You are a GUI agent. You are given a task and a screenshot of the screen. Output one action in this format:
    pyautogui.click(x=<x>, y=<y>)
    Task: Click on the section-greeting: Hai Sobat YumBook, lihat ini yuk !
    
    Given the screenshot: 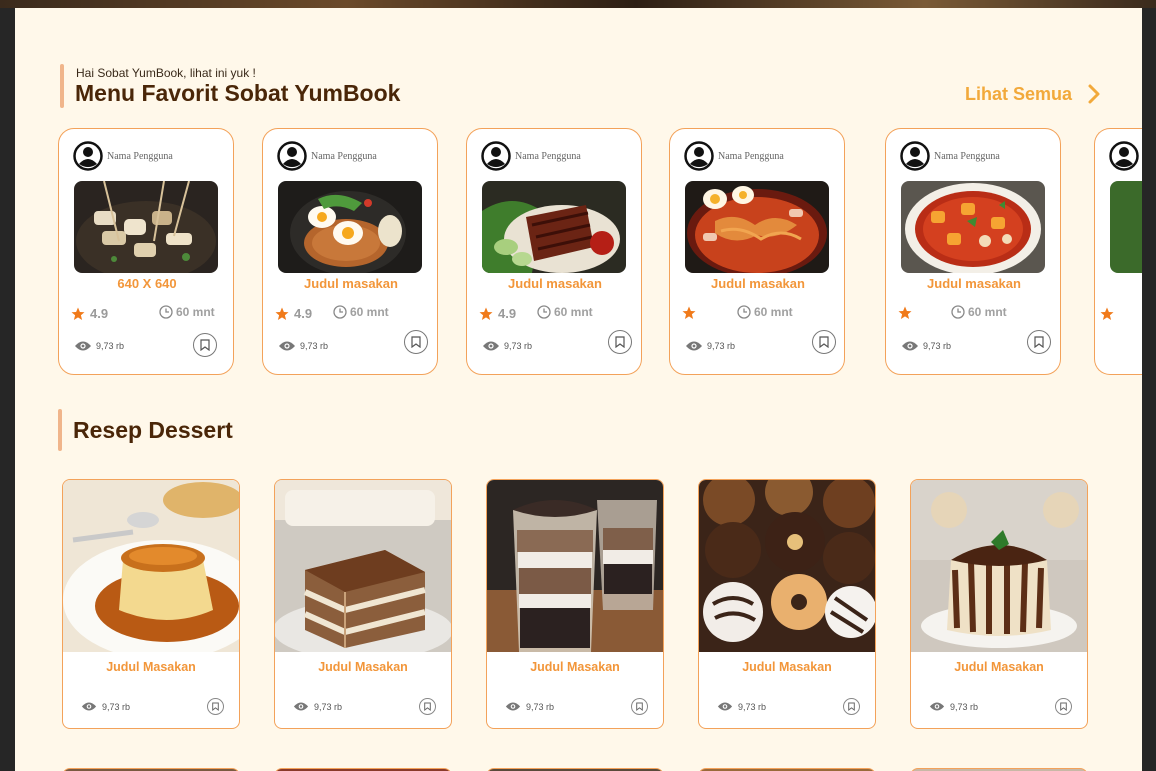 What is the action you would take?
    pyautogui.click(x=166, y=73)
    